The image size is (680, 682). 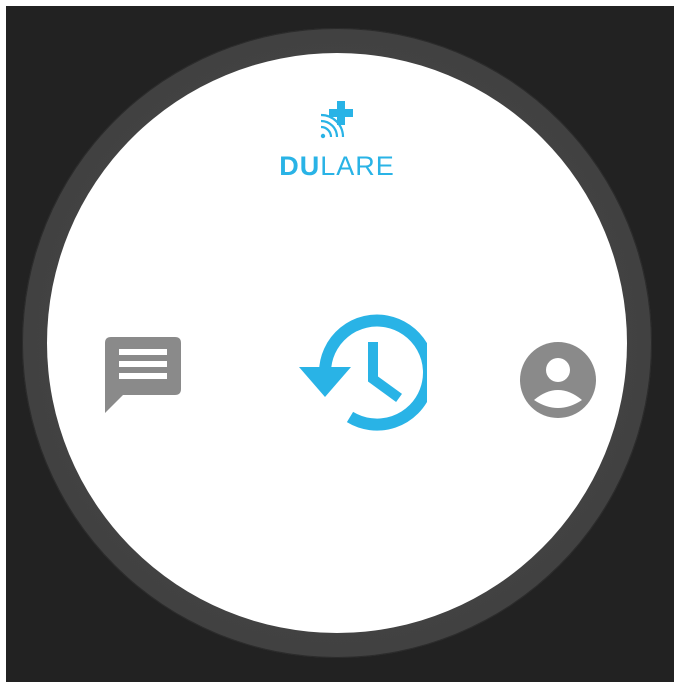 What do you see at coordinates (300, 166) in the screenshot?
I see `brand-name-bold: DU` at bounding box center [300, 166].